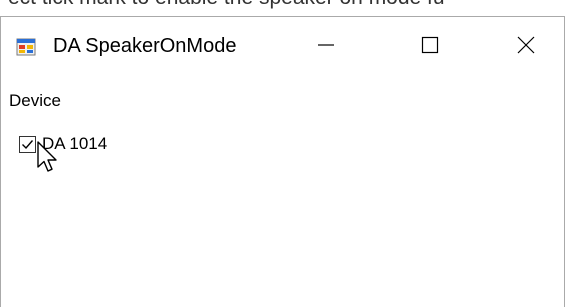 This screenshot has width=565, height=307. Describe the element at coordinates (26, 47) in the screenshot. I see `app-icon` at that location.